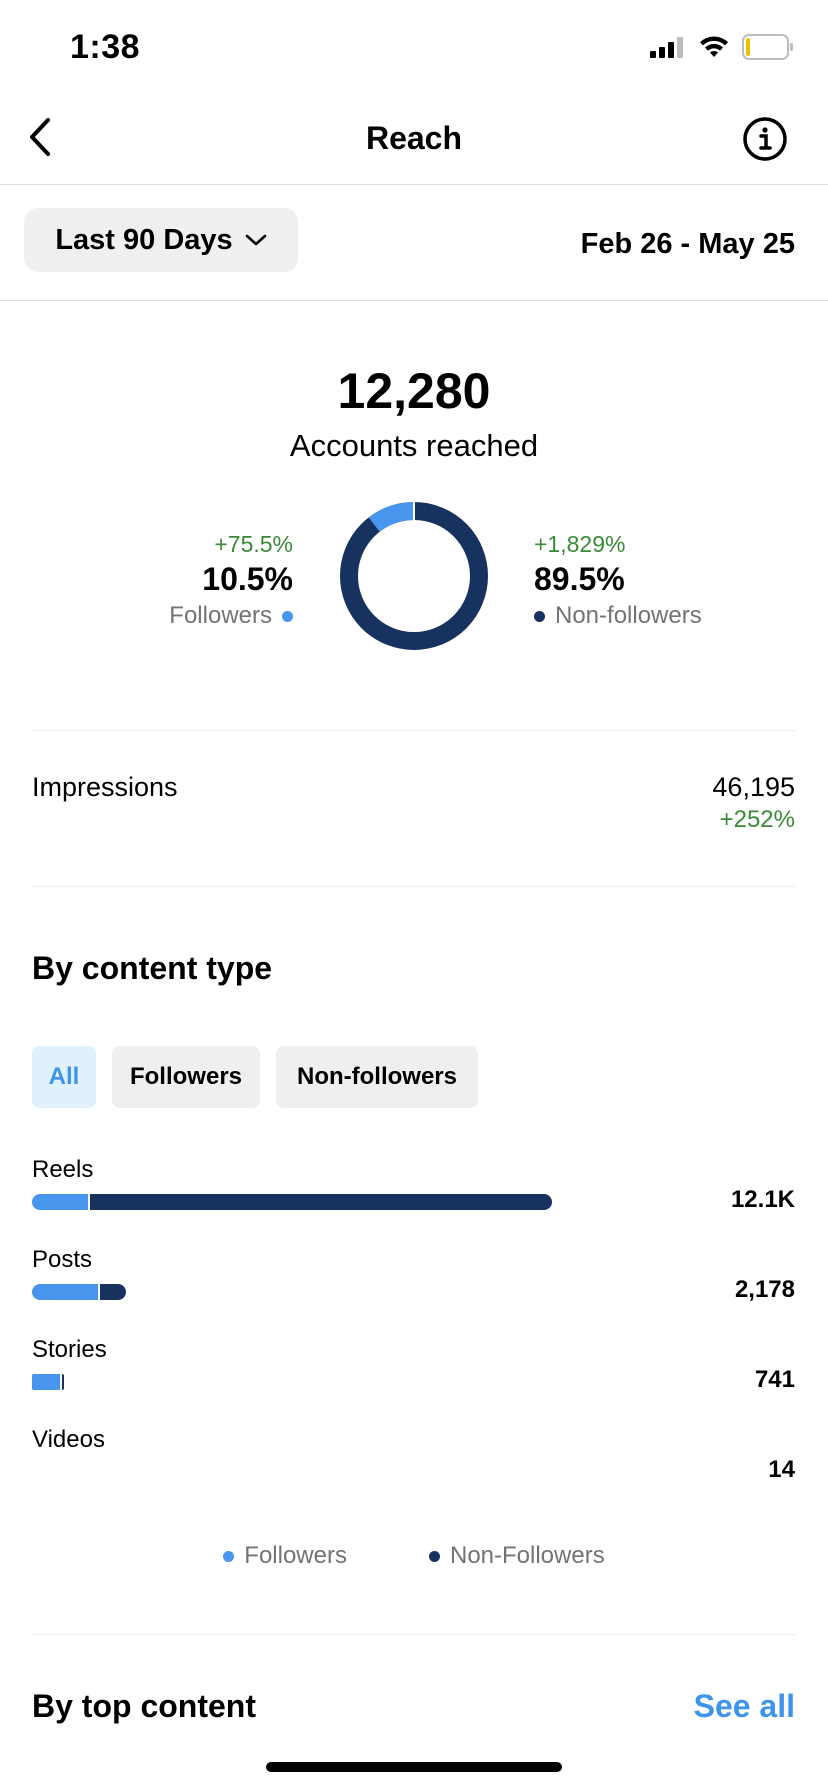 The width and height of the screenshot is (828, 1792). Describe the element at coordinates (64, 1077) in the screenshot. I see `tab-all: All` at that location.